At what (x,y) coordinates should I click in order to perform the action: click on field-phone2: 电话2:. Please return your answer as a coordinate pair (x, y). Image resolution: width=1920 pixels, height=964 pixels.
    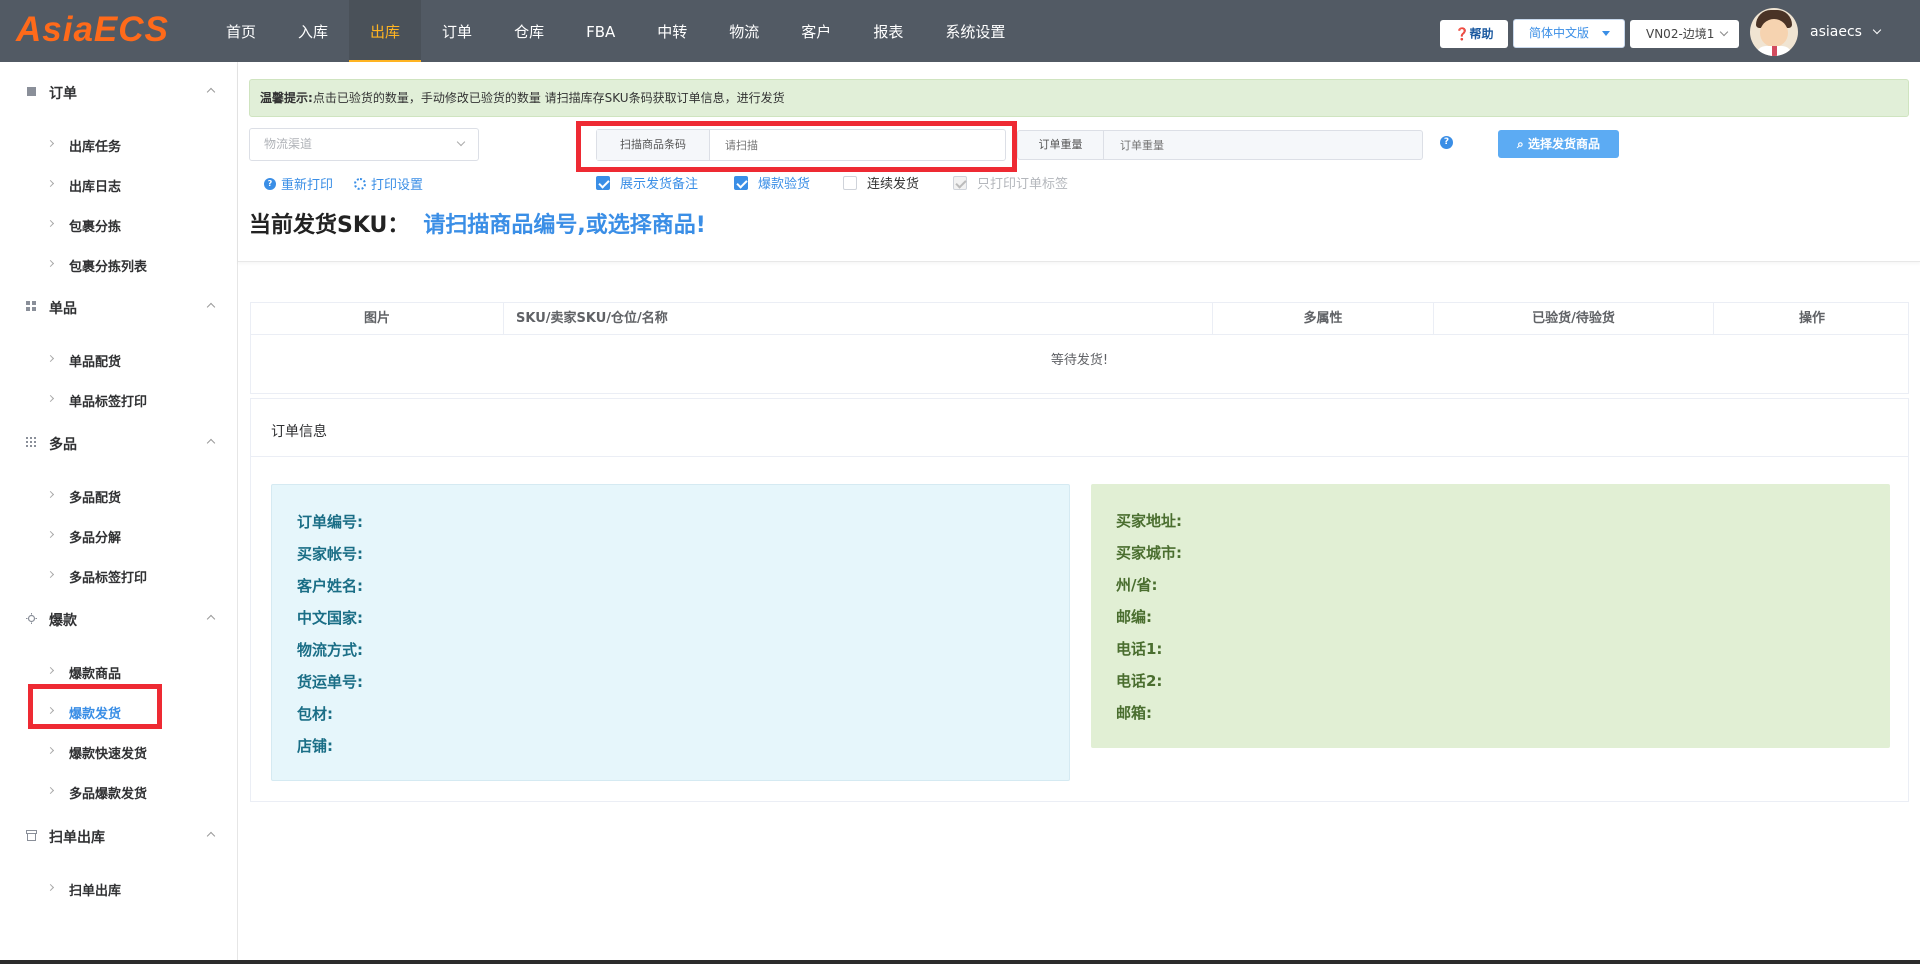
    Looking at the image, I should click on (1139, 681).